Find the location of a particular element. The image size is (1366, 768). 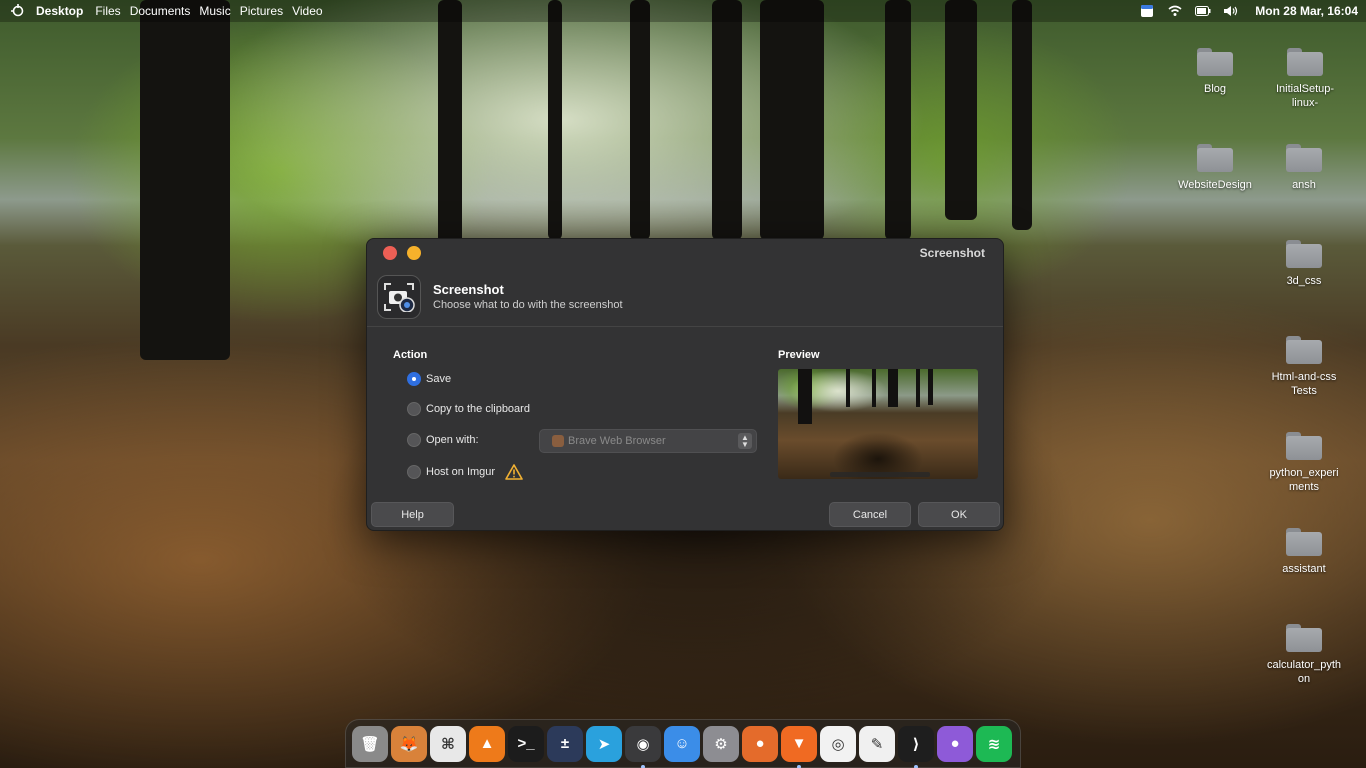

dock-glyph: ± is located at coordinates (565, 743).